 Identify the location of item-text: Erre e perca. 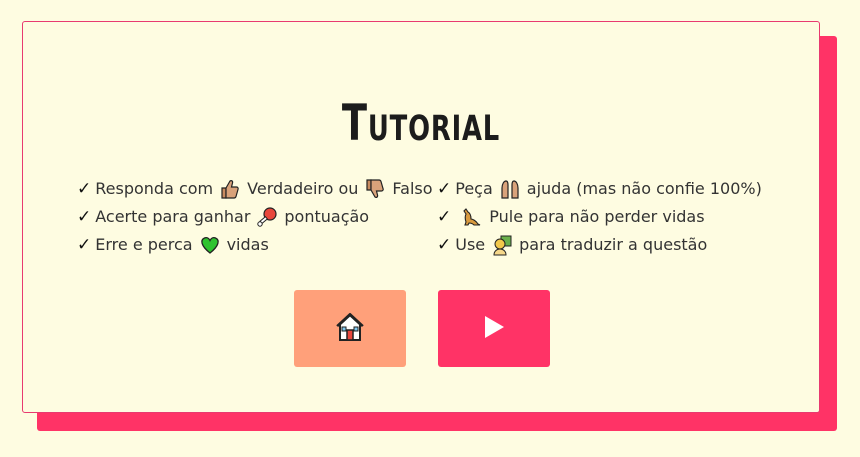
(144, 244).